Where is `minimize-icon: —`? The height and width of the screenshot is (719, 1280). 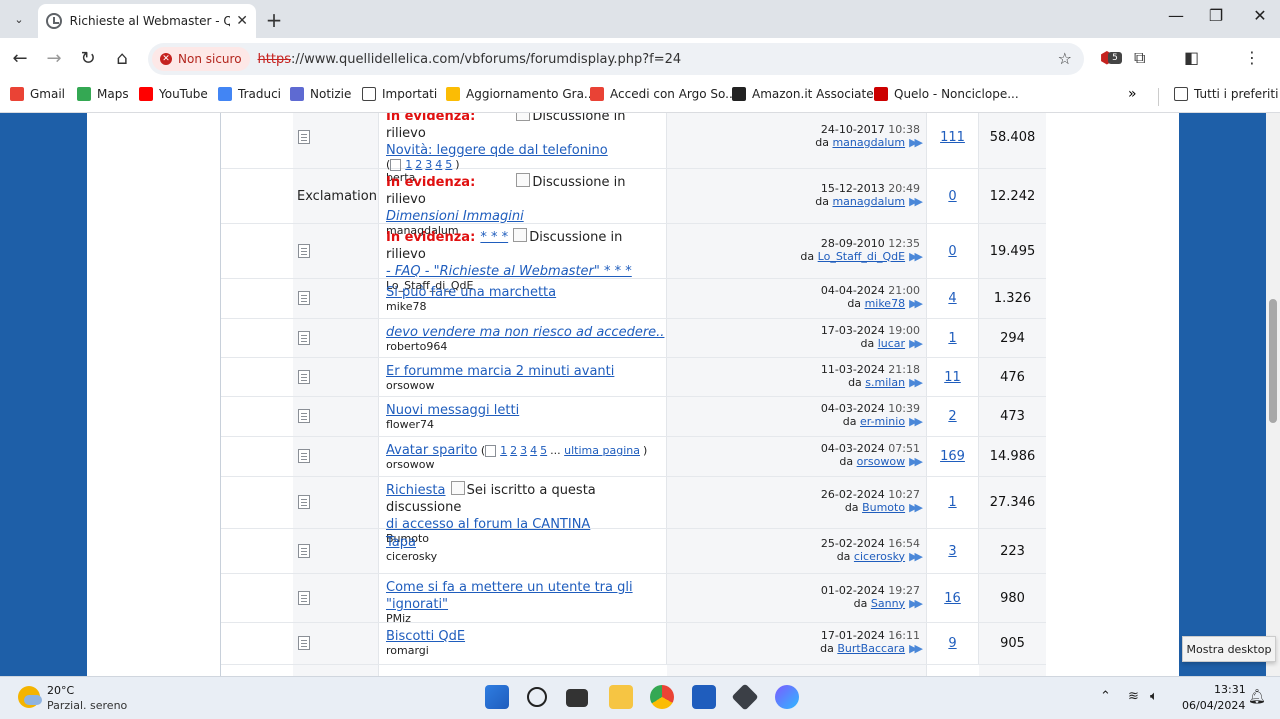
minimize-icon: — is located at coordinates (1176, 15).